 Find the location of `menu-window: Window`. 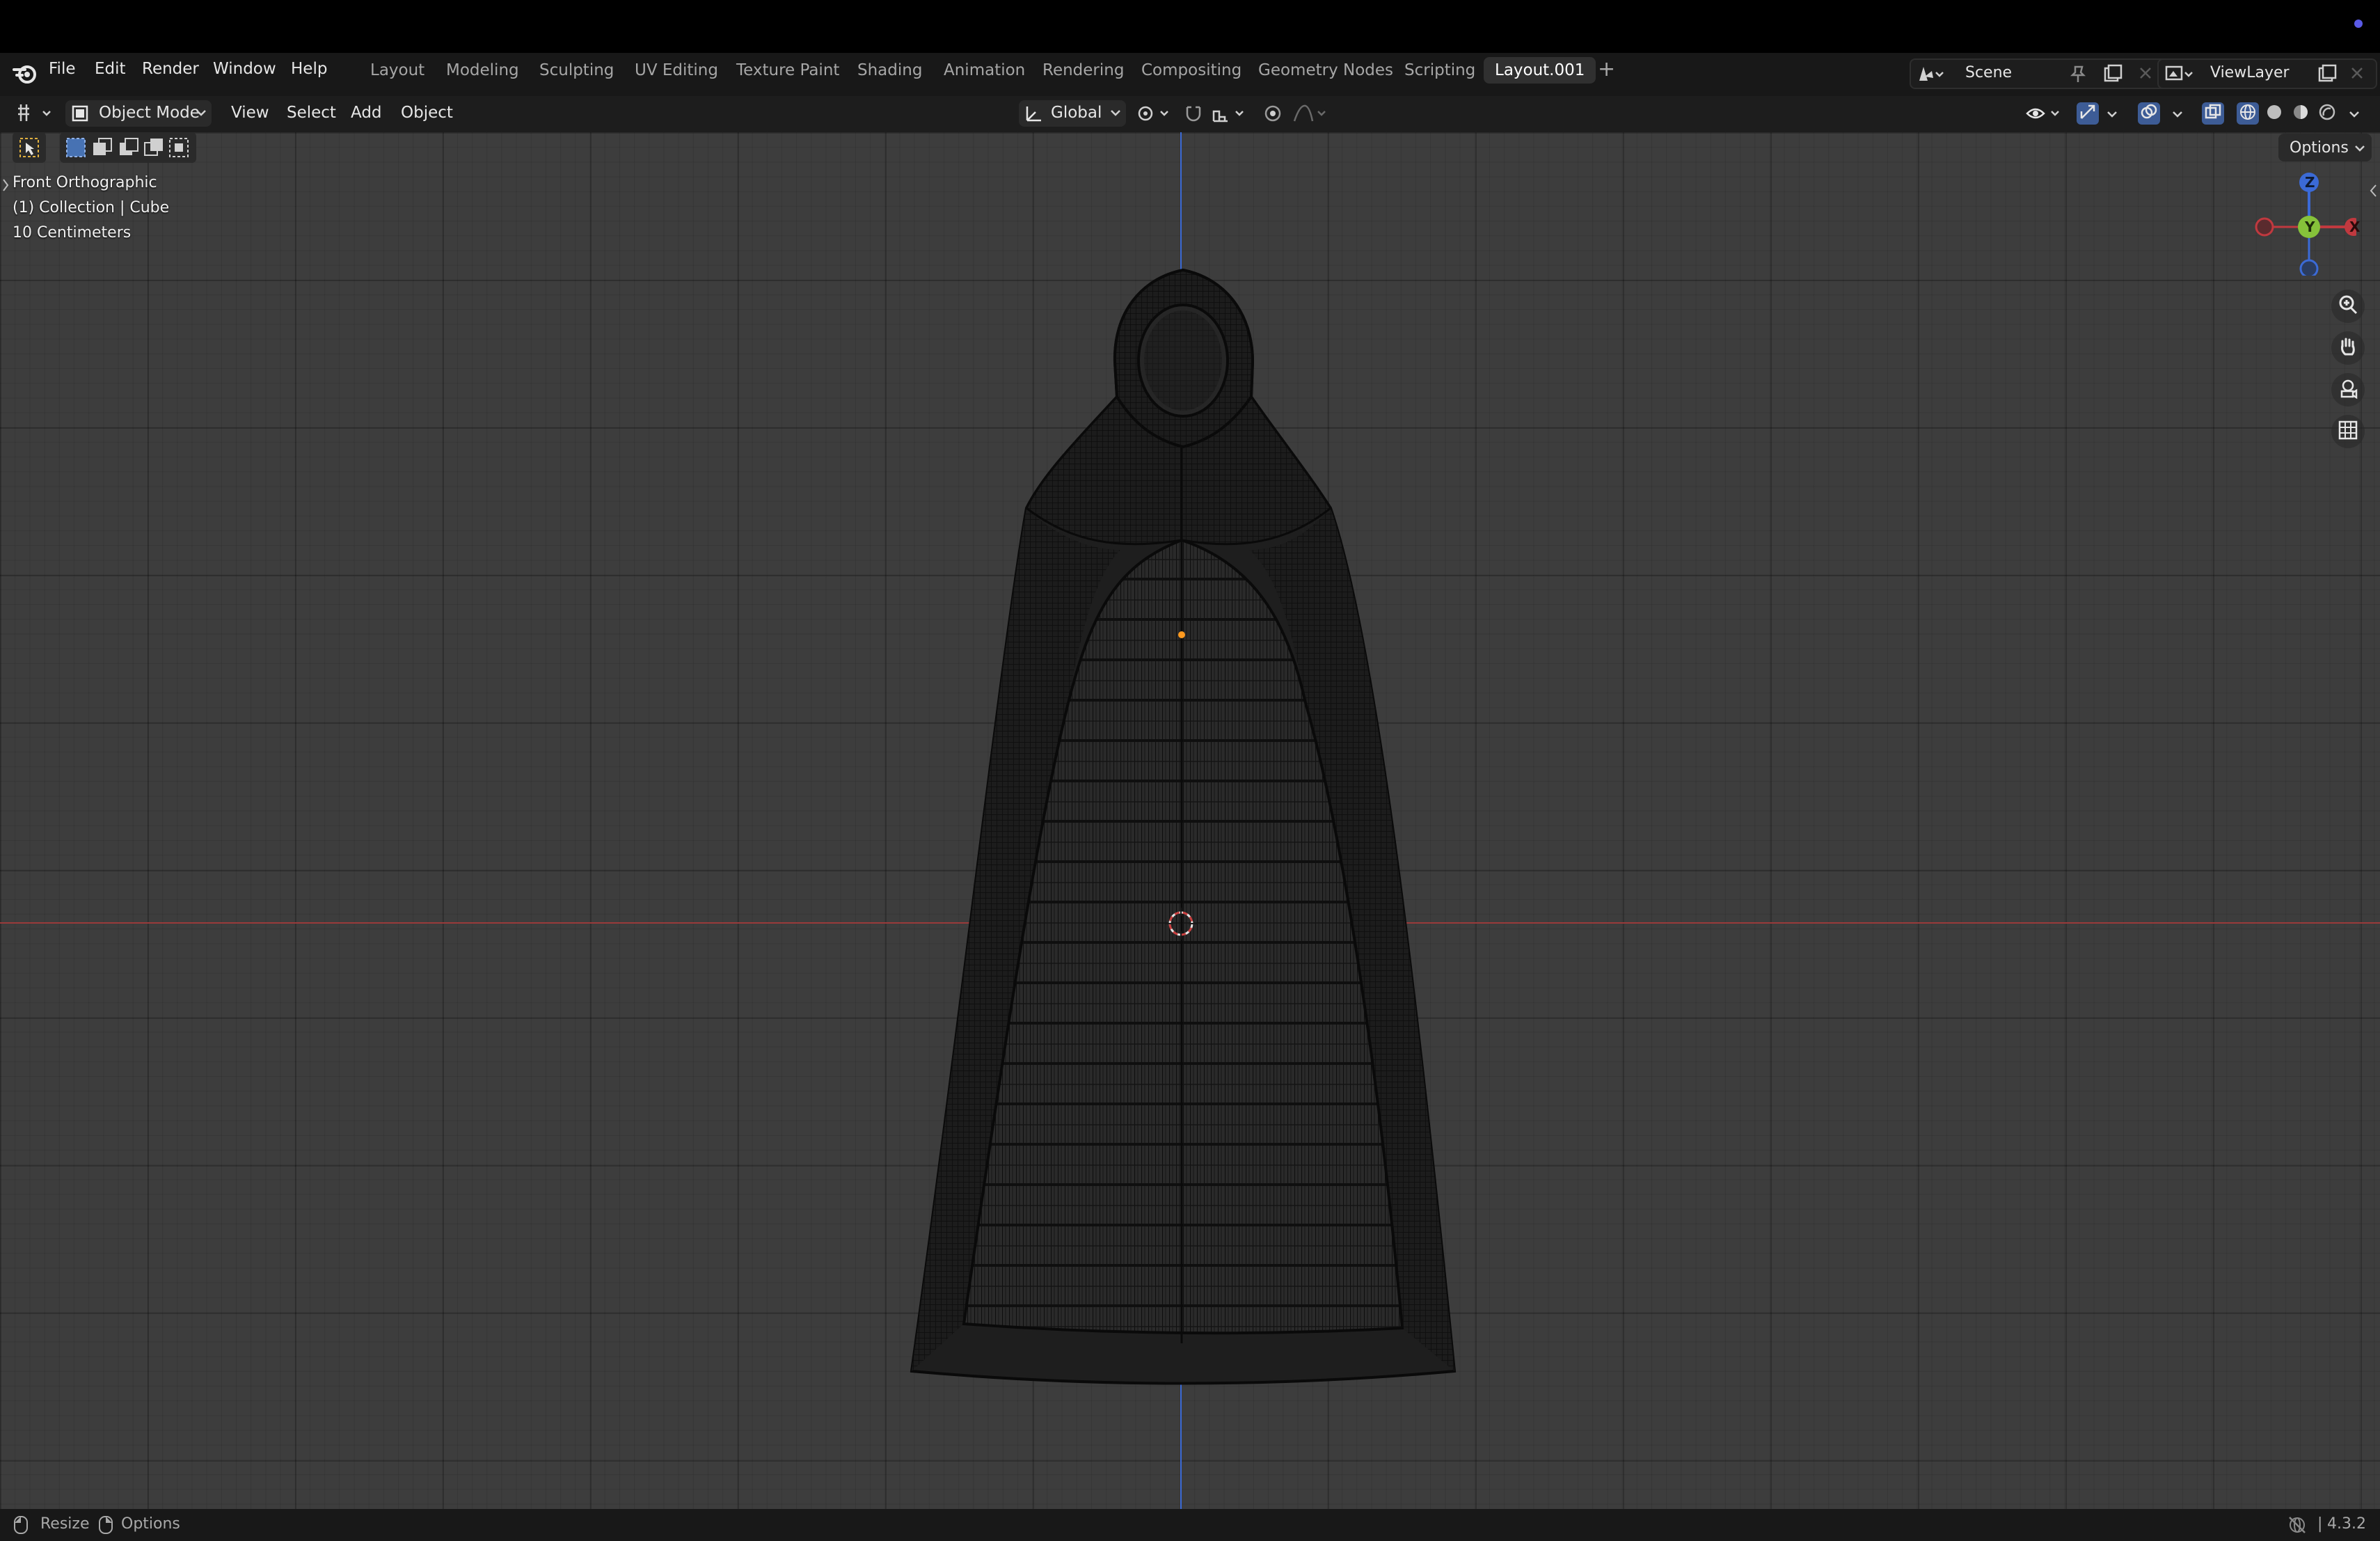

menu-window: Window is located at coordinates (244, 69).